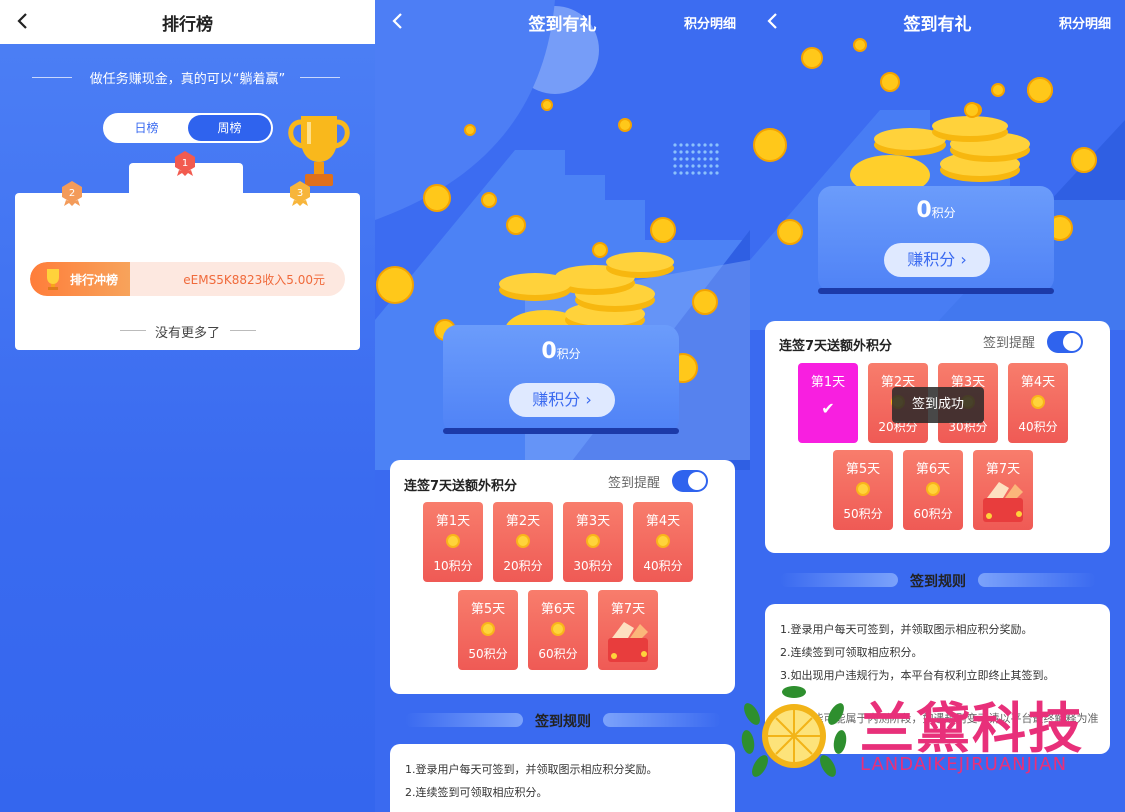  What do you see at coordinates (523, 566) in the screenshot?
I see `day-points: 20积分` at bounding box center [523, 566].